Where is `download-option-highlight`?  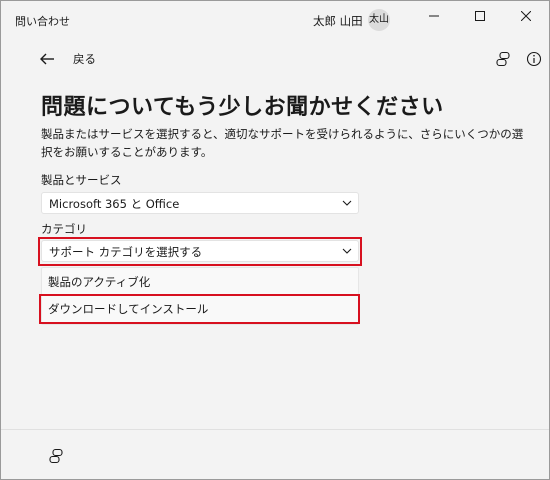
download-option-highlight is located at coordinates (199, 309).